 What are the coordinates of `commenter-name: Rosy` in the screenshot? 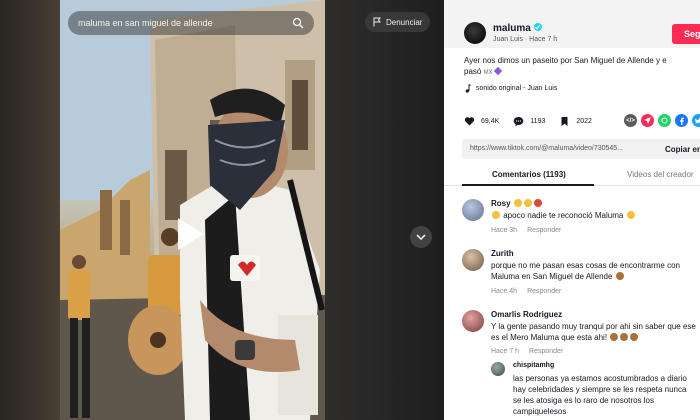 It's located at (517, 203).